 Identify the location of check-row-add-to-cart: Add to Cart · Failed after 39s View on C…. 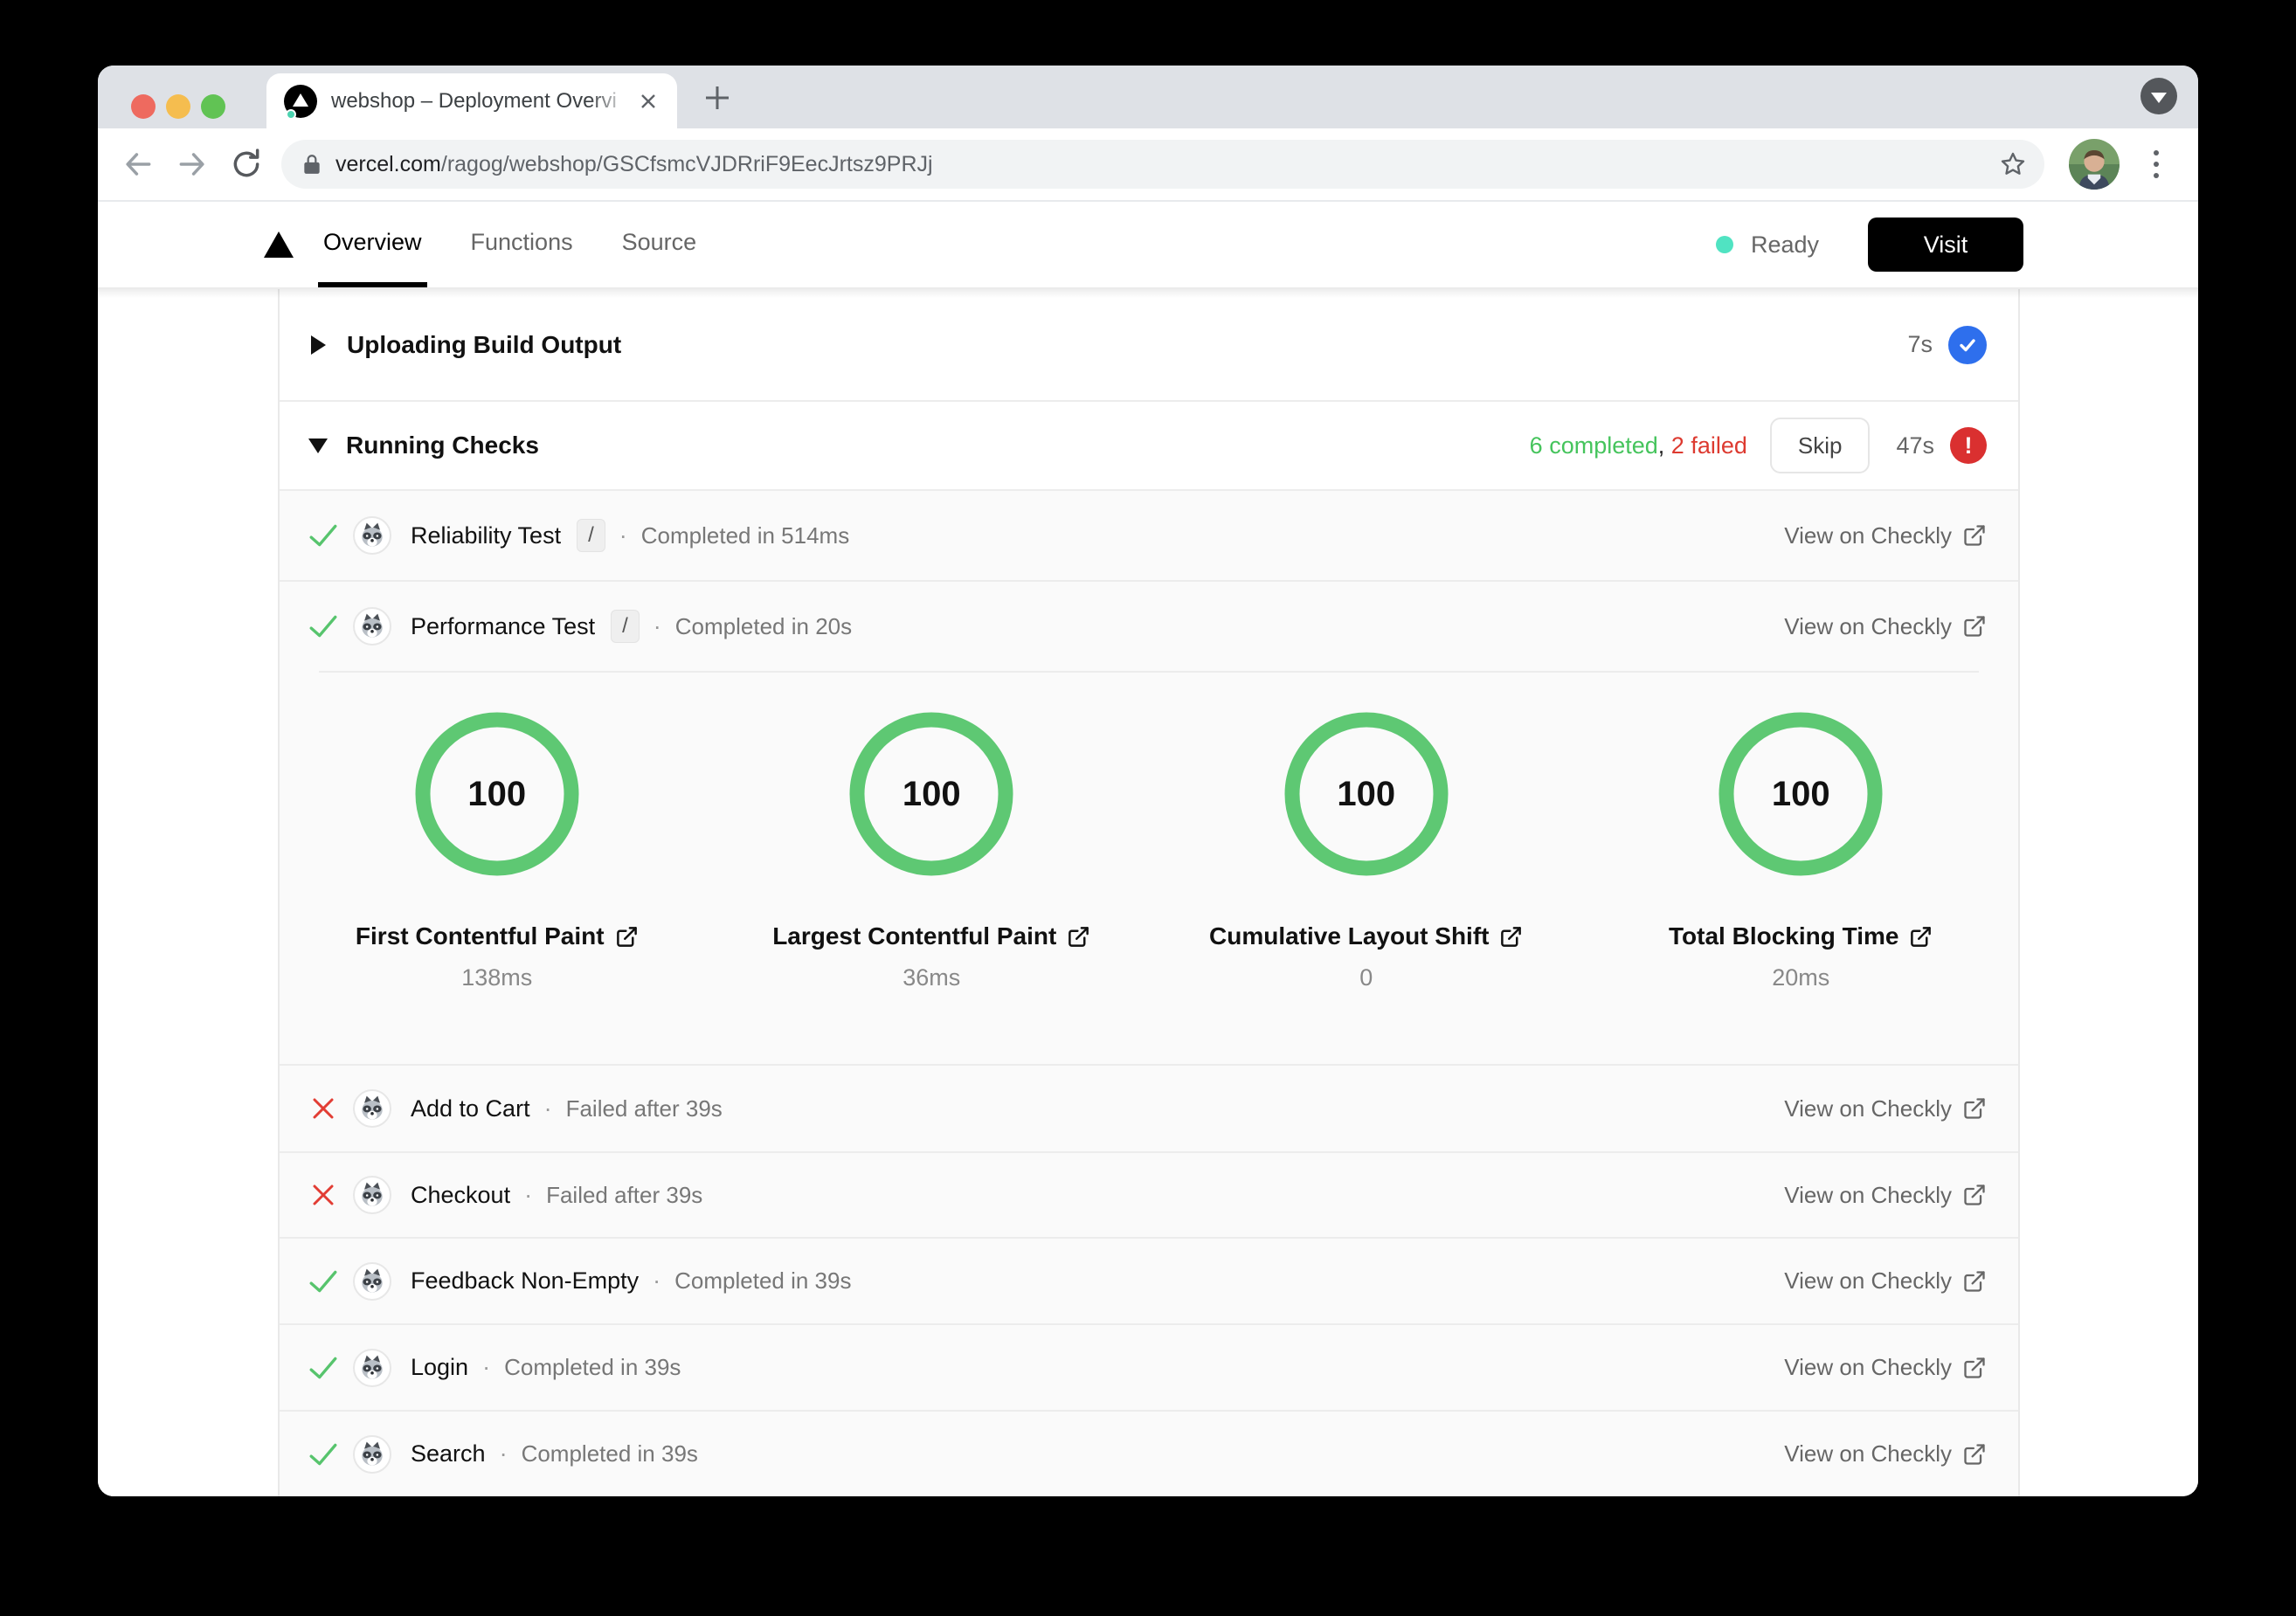
(1149, 1109).